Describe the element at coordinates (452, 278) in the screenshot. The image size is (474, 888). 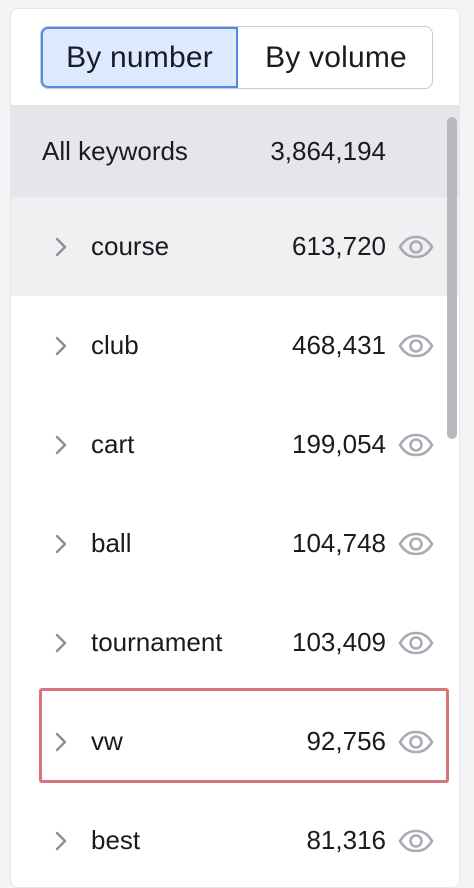
I see `scrollbar-thumb` at that location.